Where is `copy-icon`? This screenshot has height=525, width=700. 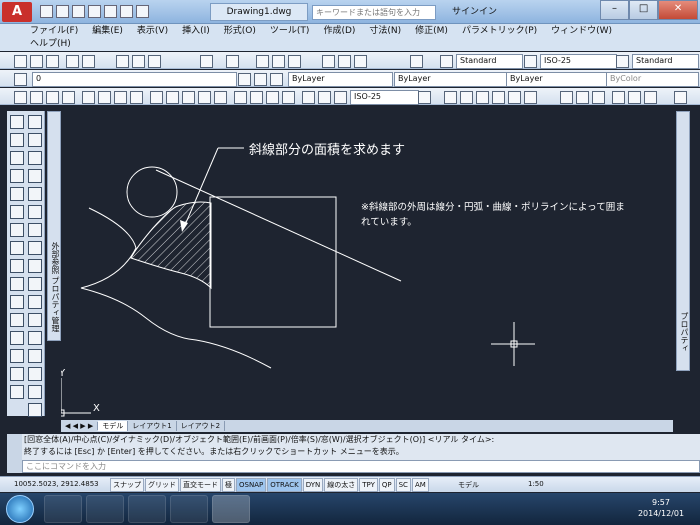
copy-icon is located at coordinates (138, 61).